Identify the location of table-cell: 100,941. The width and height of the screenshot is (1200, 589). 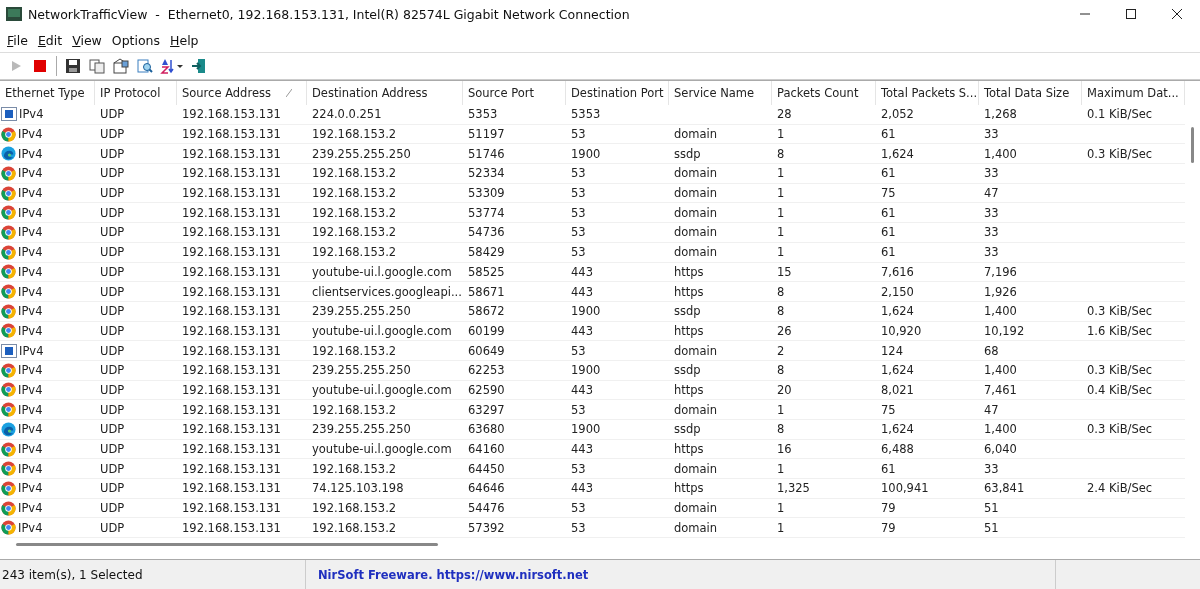
(905, 488).